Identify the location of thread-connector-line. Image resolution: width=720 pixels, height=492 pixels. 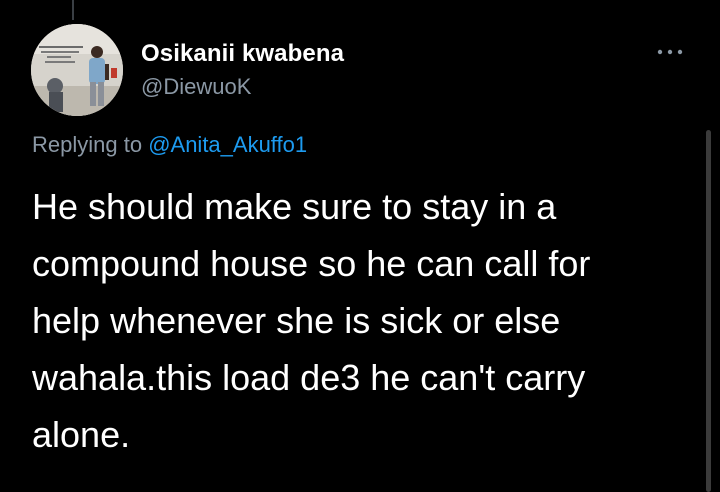
(73, 10).